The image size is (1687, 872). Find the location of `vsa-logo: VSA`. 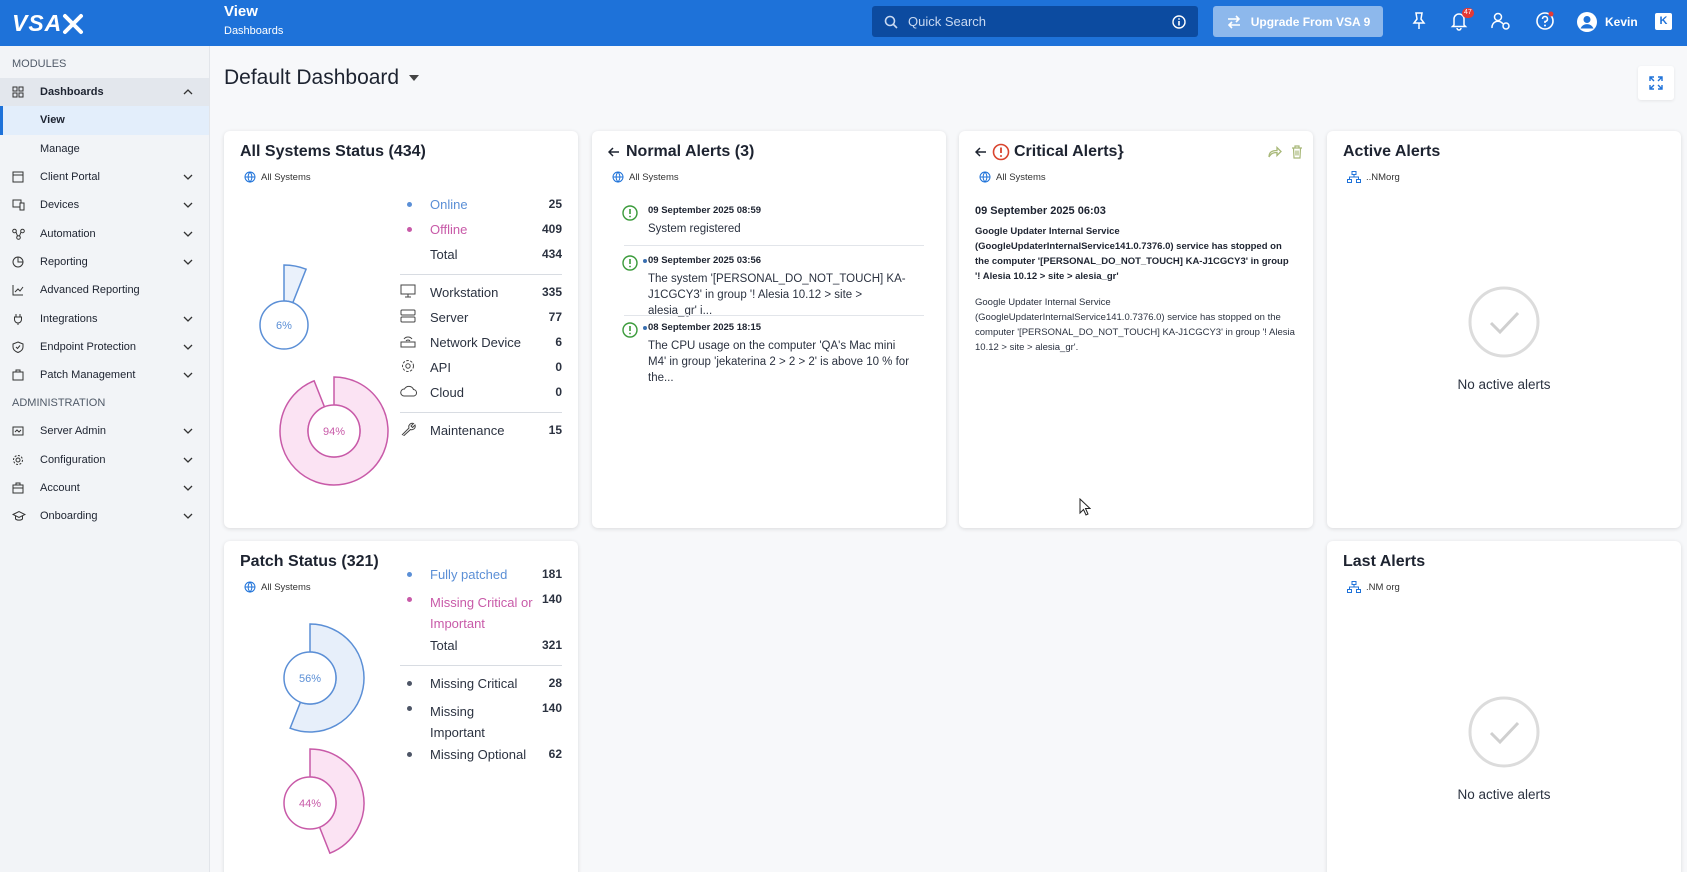

vsa-logo: VSA is located at coordinates (48, 23).